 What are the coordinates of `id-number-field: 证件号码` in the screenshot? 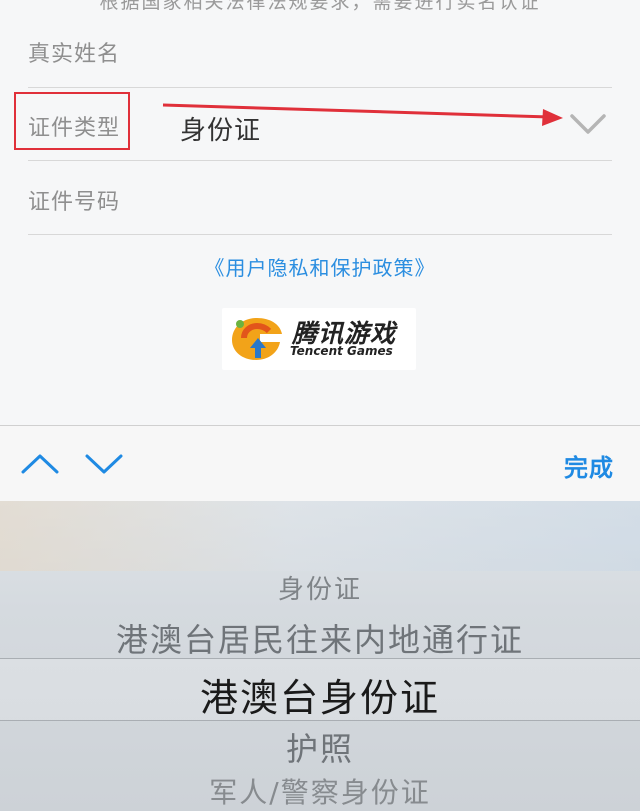 It's located at (74, 200).